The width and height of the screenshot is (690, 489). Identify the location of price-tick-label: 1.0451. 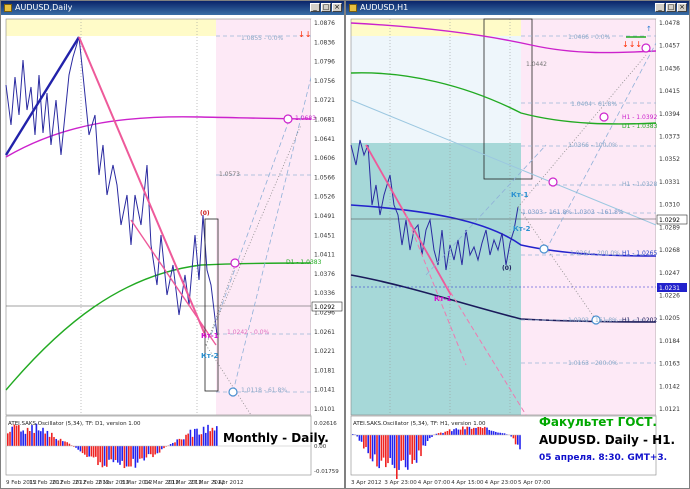
(324, 235).